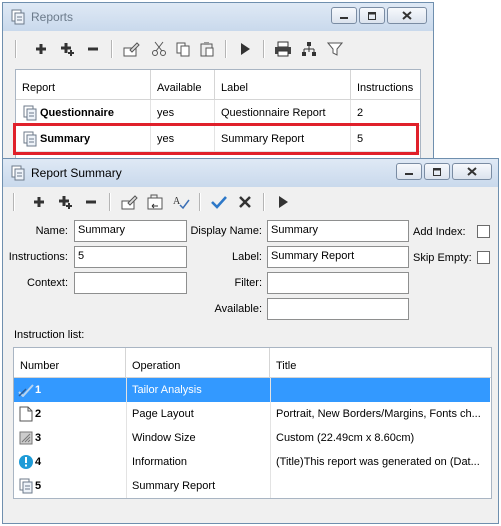 This screenshot has width=501, height=526. Describe the element at coordinates (338, 283) in the screenshot. I see `filter-field` at that location.